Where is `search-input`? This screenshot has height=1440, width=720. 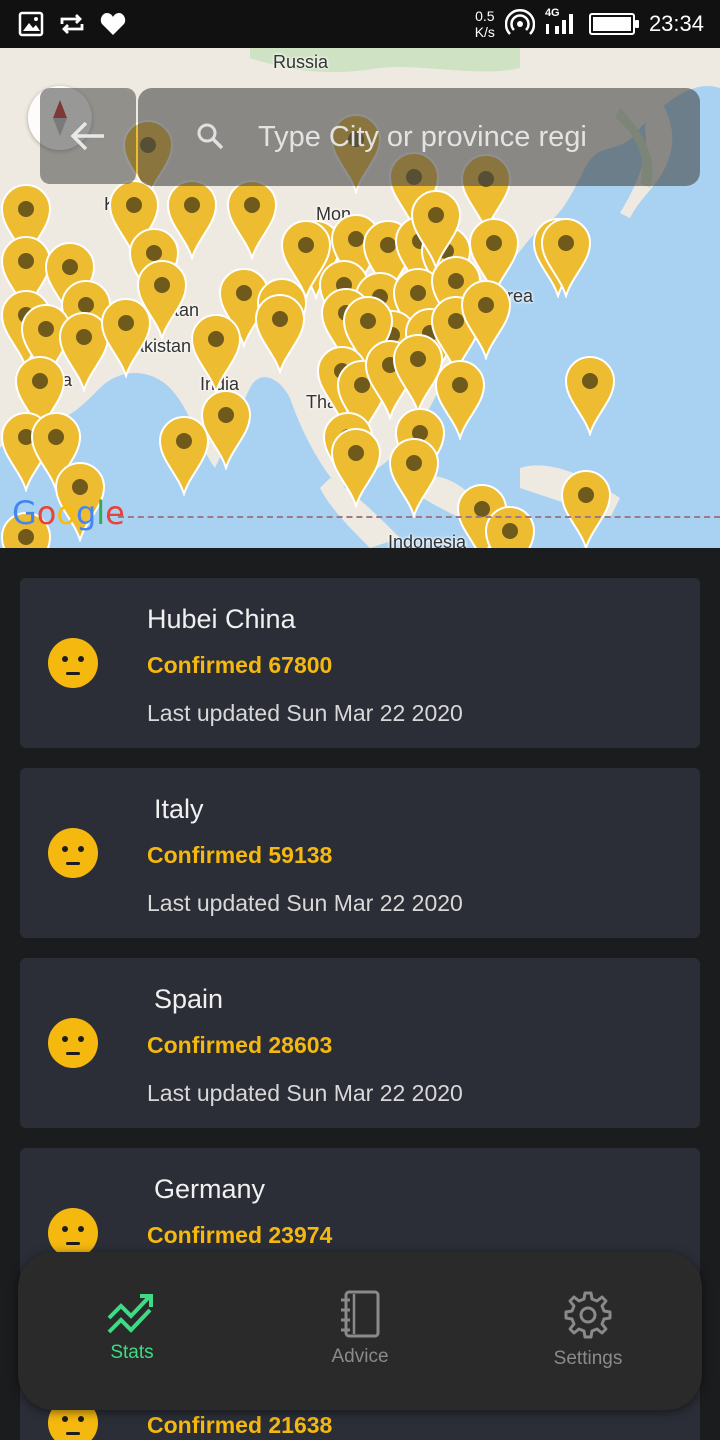 search-input is located at coordinates (438, 137).